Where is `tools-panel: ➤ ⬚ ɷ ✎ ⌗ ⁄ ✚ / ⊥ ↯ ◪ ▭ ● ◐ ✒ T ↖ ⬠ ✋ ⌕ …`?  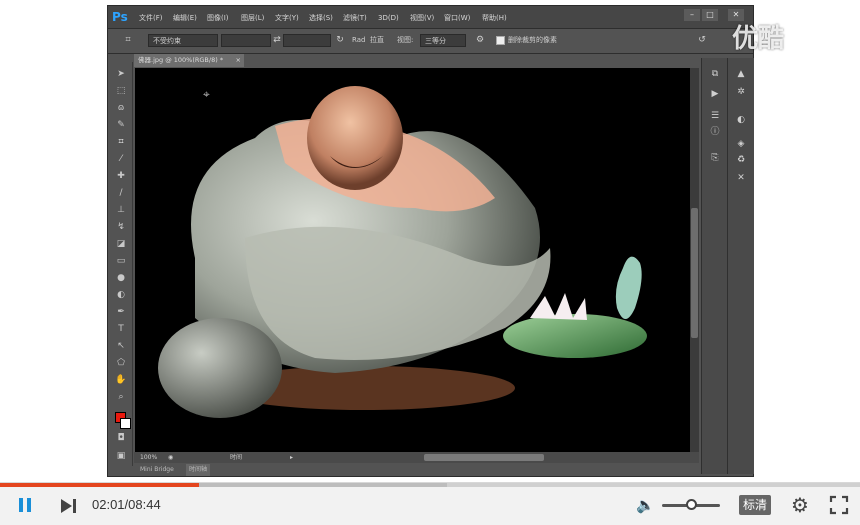
tools-panel: ➤ ⬚ ɷ ✎ ⌗ ⁄ ✚ / ⊥ ↯ ◪ ▭ ● ◐ ✒ T ↖ ⬠ ✋ ⌕ … is located at coordinates (121, 264).